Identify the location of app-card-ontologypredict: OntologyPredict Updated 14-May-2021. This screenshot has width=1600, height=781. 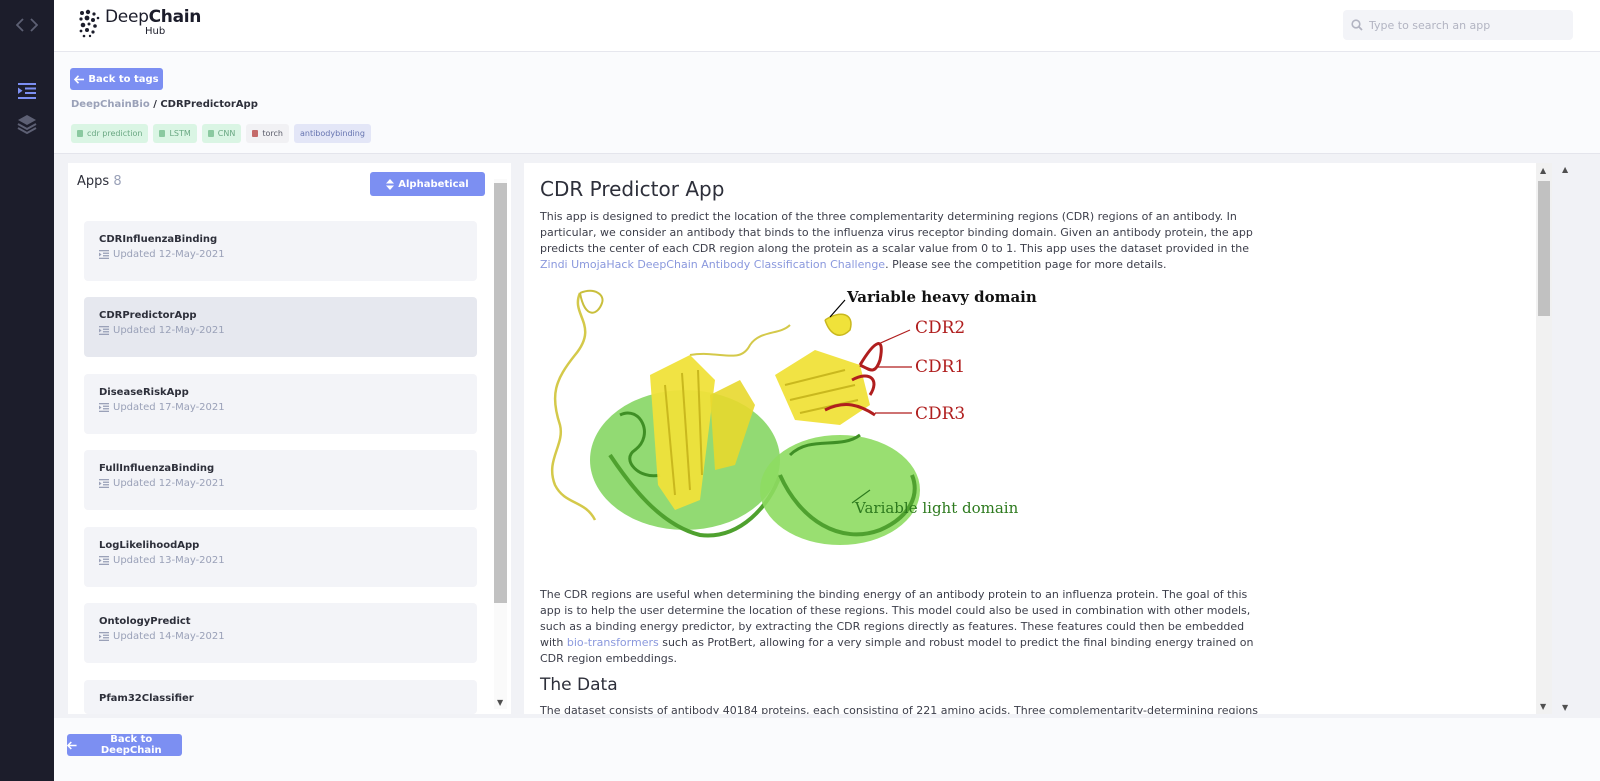
(280, 633).